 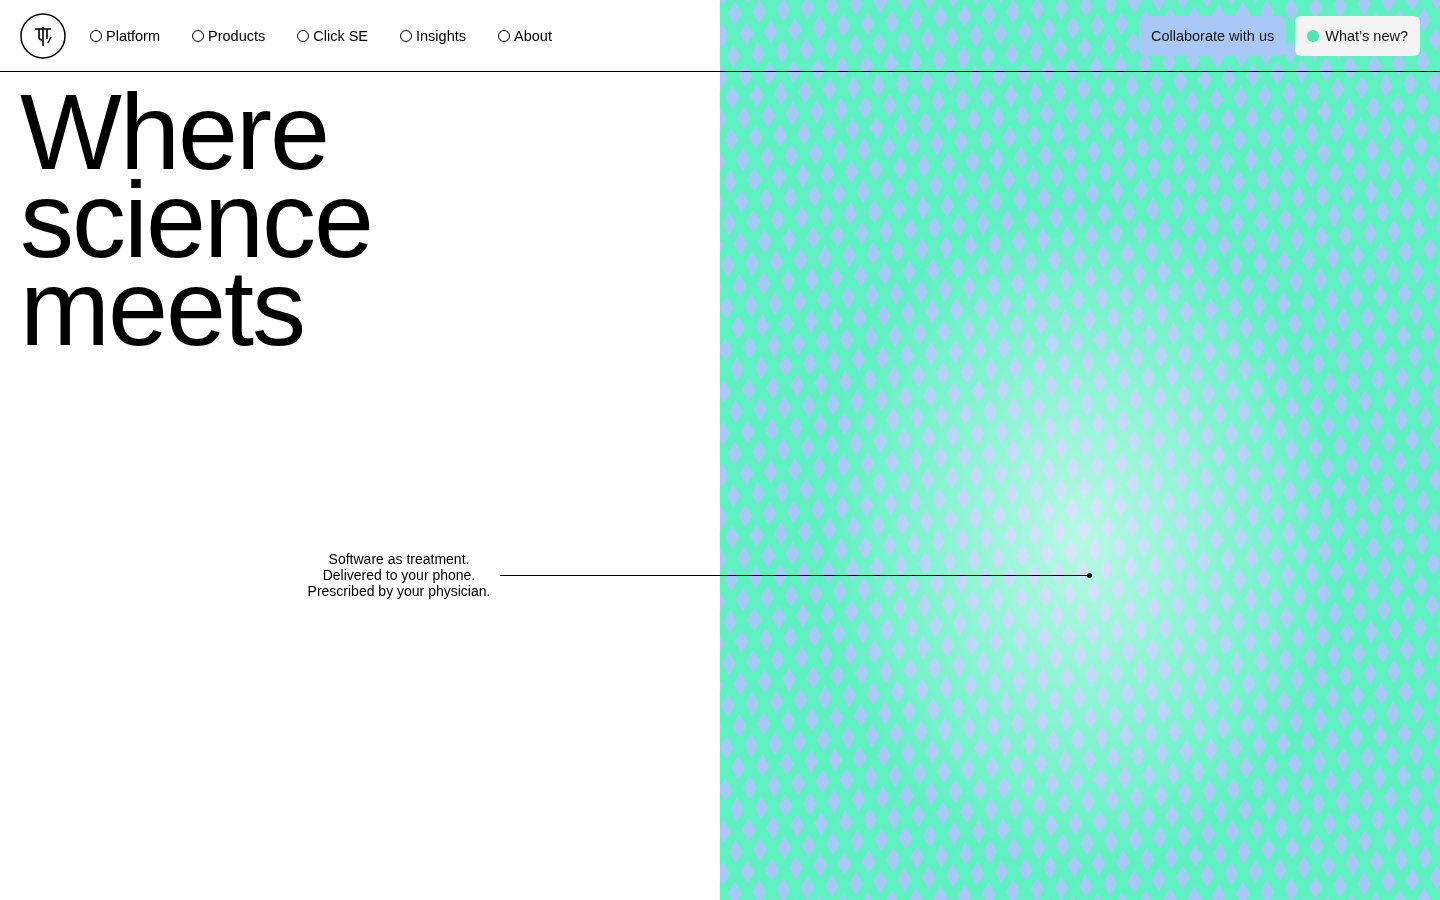 I want to click on logo-icon, so click(x=43, y=35).